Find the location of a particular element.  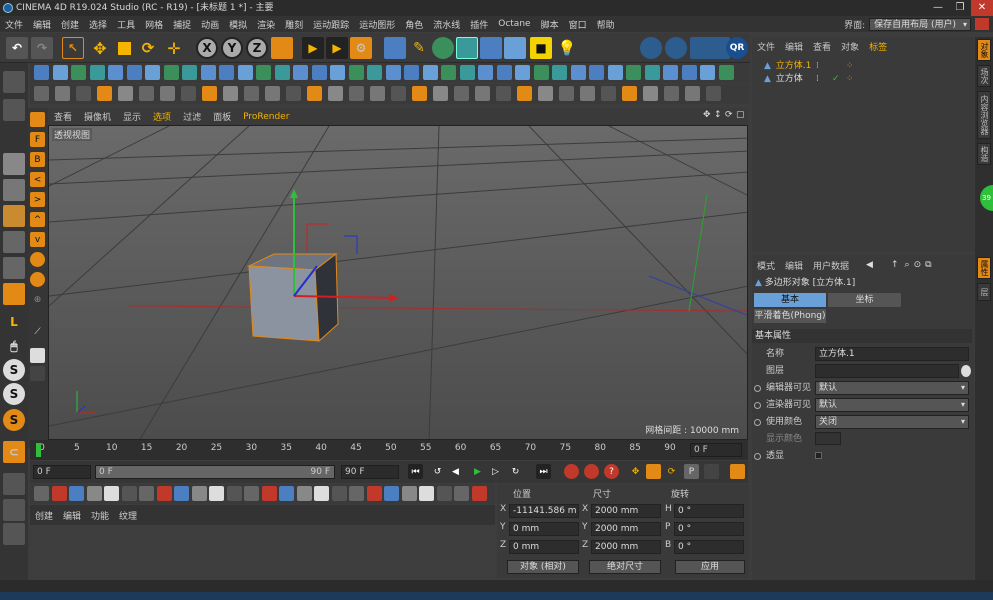

timeline-ruler: 0 5 10 15 20 25 30 35 40 45 50 55 60 65 70 75 80 85 90 is located at coordinates (389, 450).